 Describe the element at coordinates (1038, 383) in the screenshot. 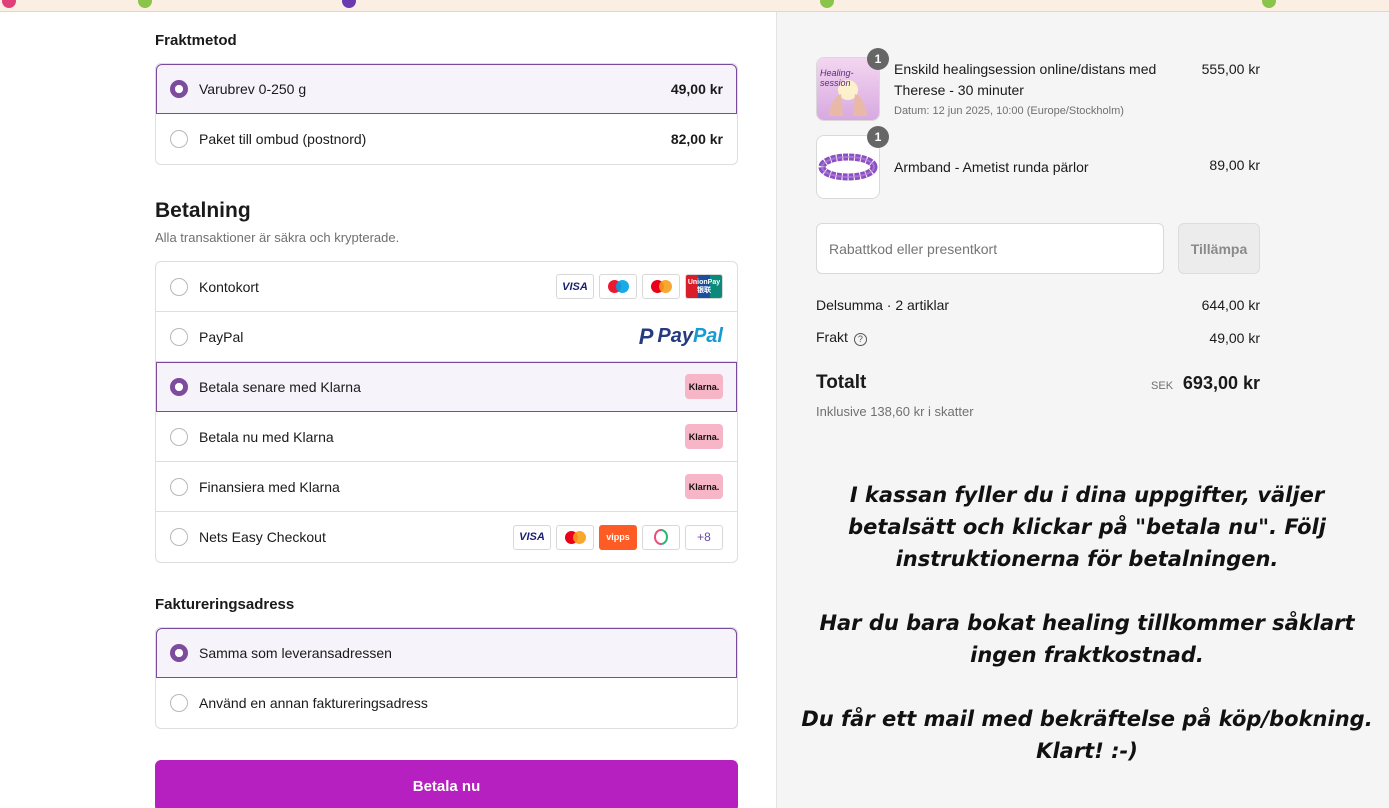

I see `total-row: Totalt SEK 693,00 kr` at that location.